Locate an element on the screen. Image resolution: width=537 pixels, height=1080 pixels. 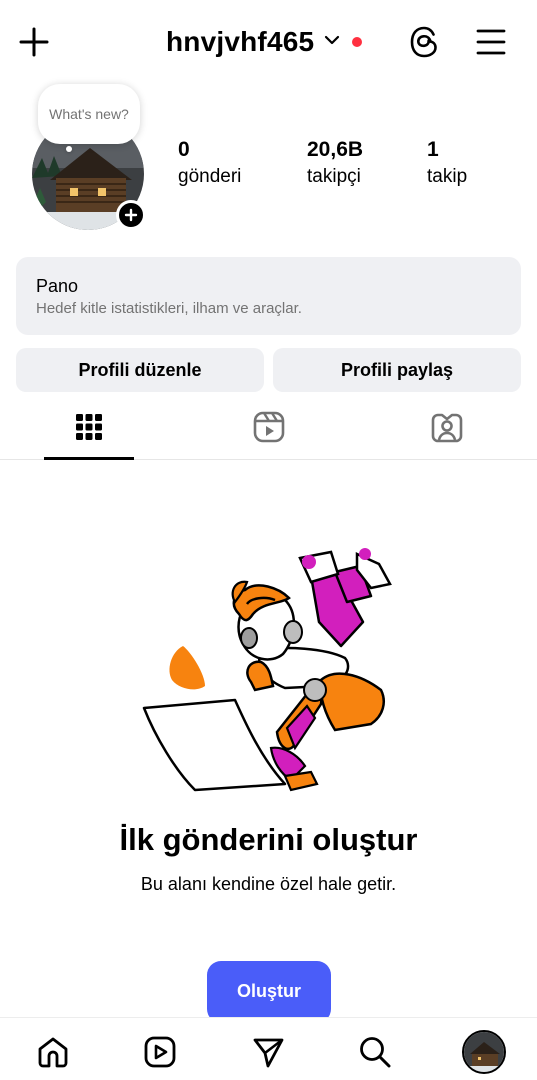
profile-tabs is located at coordinates (268, 429).